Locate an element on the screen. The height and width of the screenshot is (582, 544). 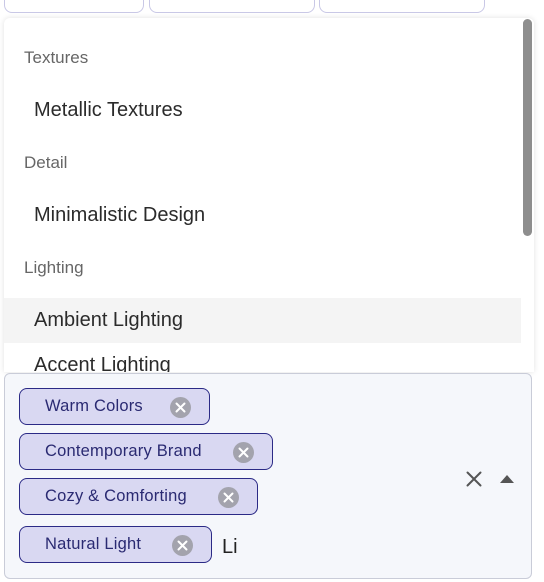
option-accent-lighting: Accent Lighting is located at coordinates (262, 357).